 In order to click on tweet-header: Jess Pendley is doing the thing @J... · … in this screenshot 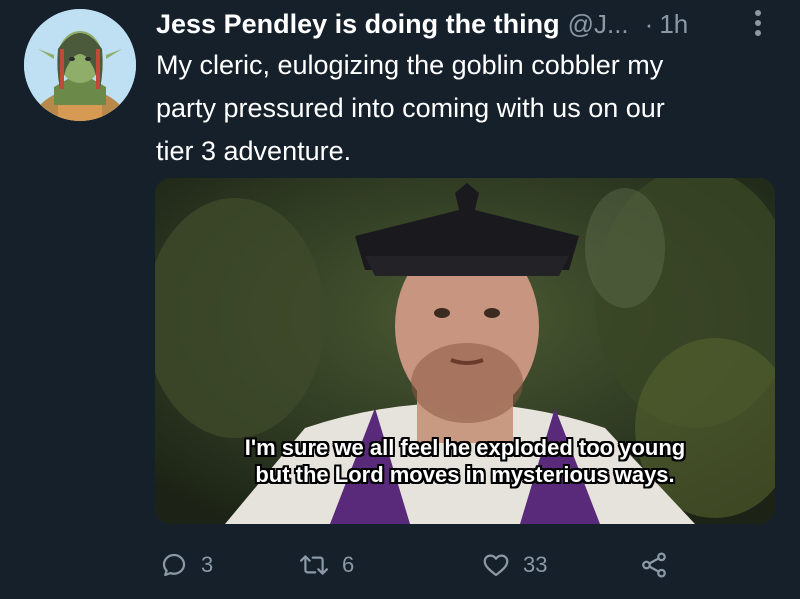, I will do `click(466, 24)`.